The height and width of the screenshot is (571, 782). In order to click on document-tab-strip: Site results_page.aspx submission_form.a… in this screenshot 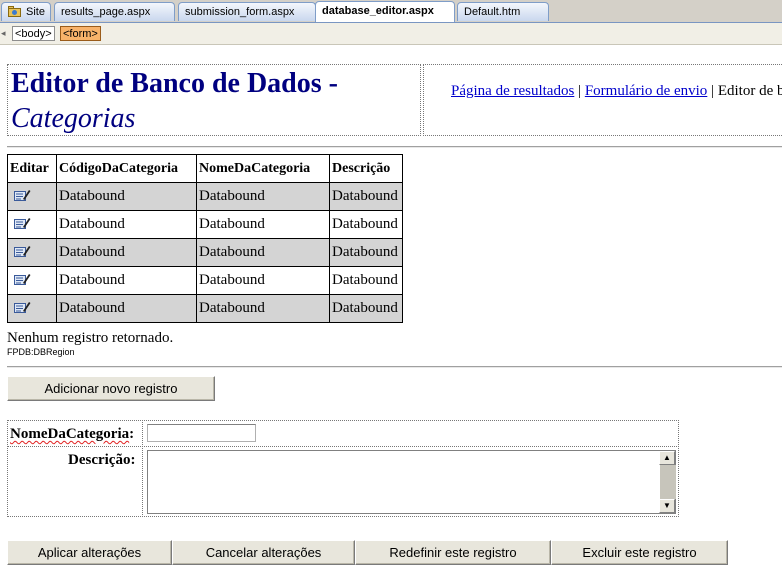, I will do `click(391, 11)`.